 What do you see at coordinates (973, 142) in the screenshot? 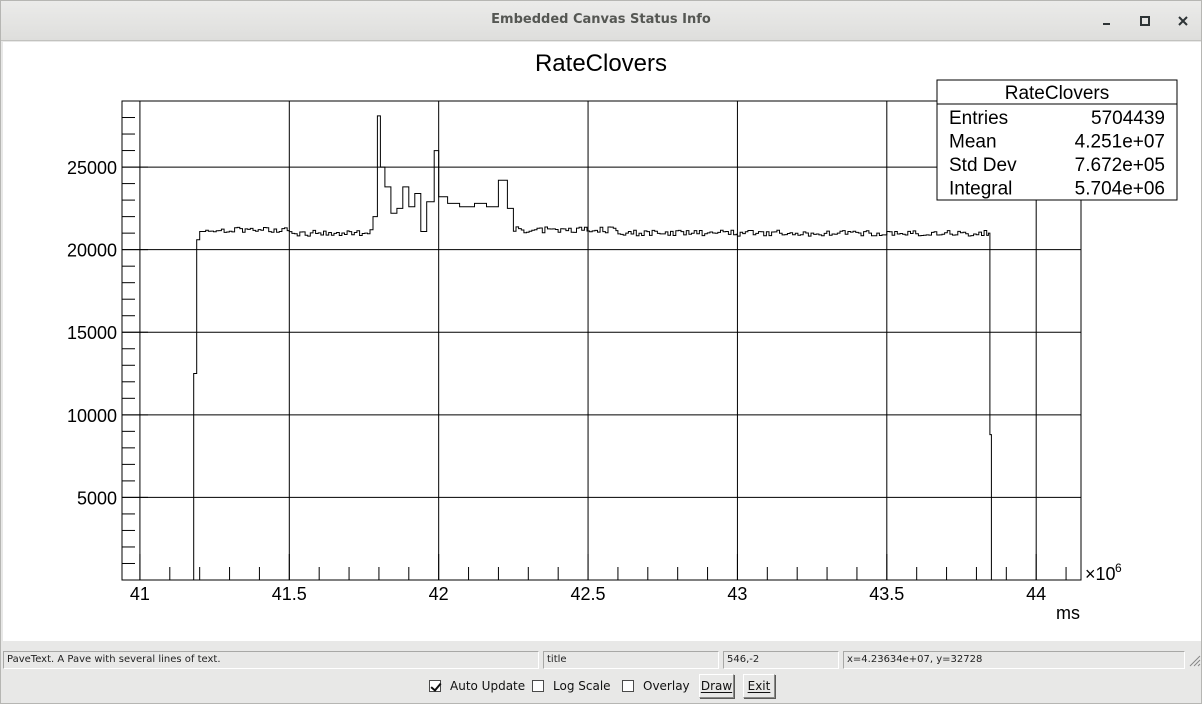
I see `stats-label: Mean` at bounding box center [973, 142].